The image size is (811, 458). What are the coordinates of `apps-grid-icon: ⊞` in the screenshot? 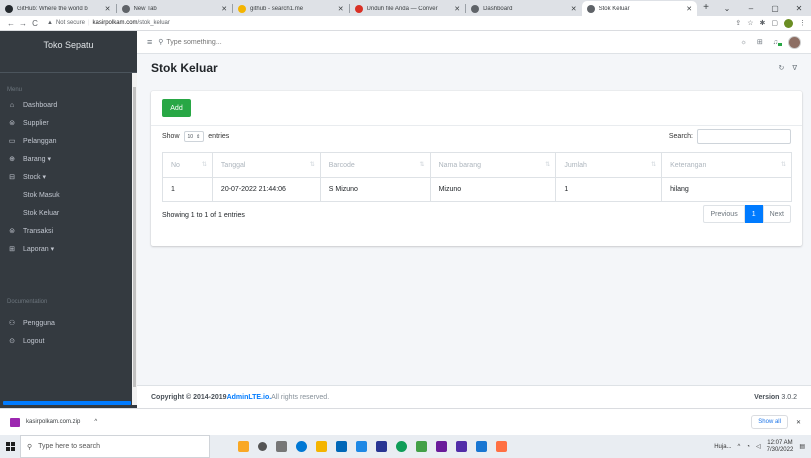 It's located at (760, 42).